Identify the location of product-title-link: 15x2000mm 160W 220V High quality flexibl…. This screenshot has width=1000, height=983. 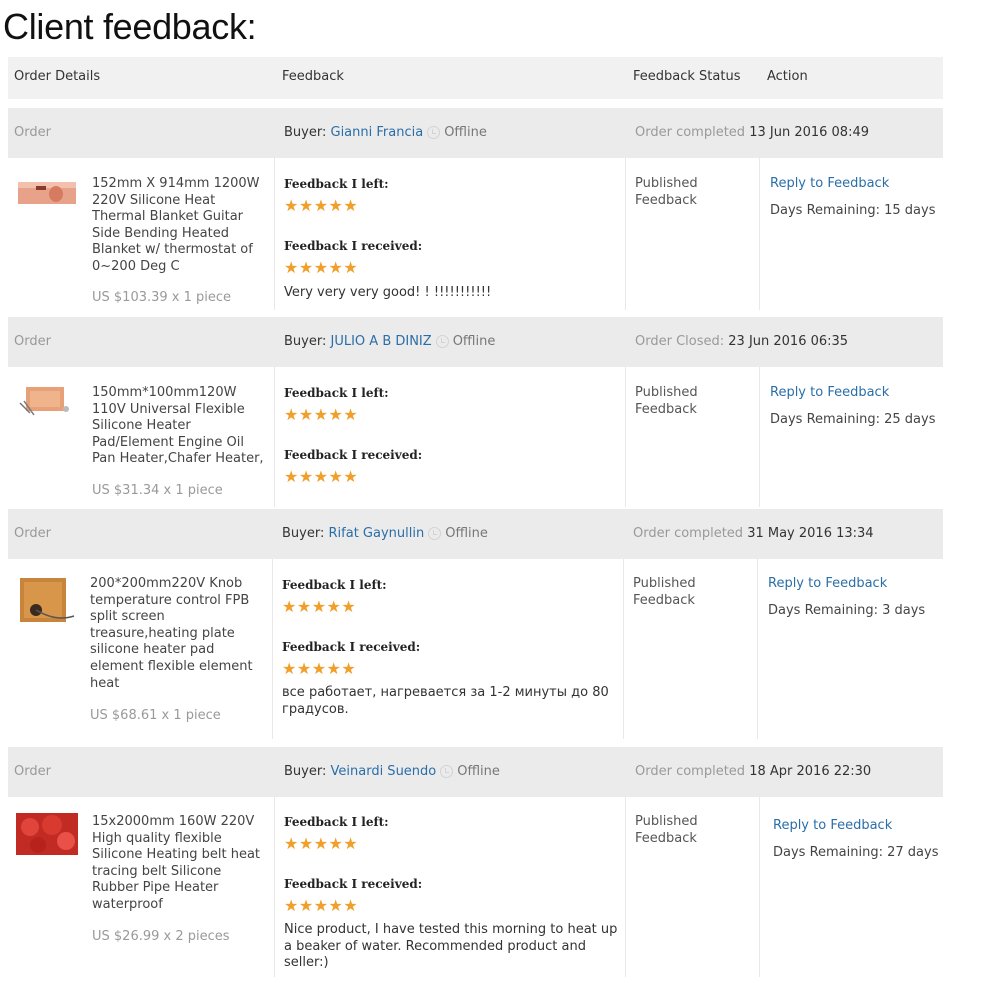
(178, 864).